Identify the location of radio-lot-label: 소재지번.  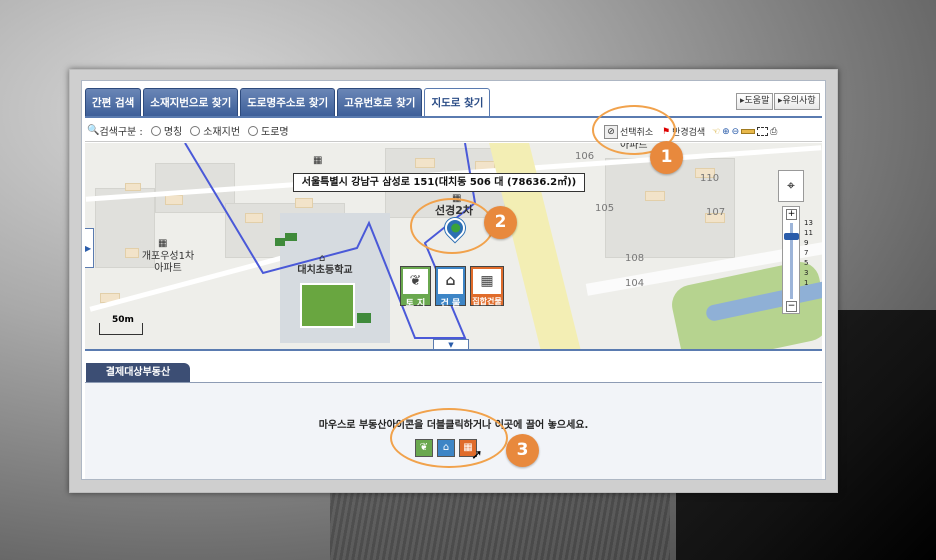
(222, 132).